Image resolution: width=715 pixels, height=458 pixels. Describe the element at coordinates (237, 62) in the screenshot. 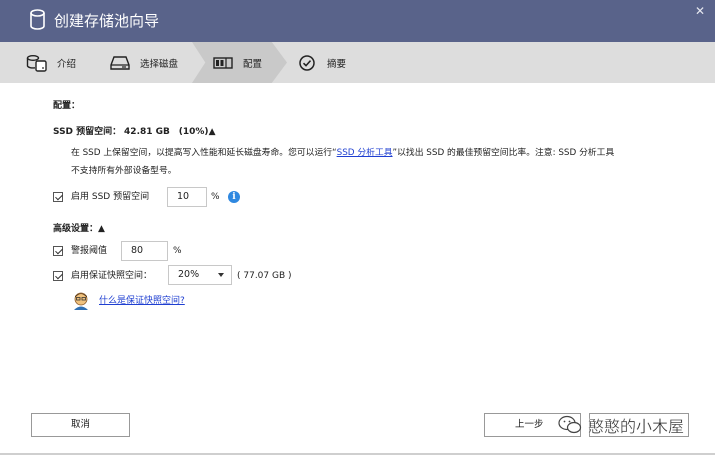

I see `step-configure: 配置` at that location.